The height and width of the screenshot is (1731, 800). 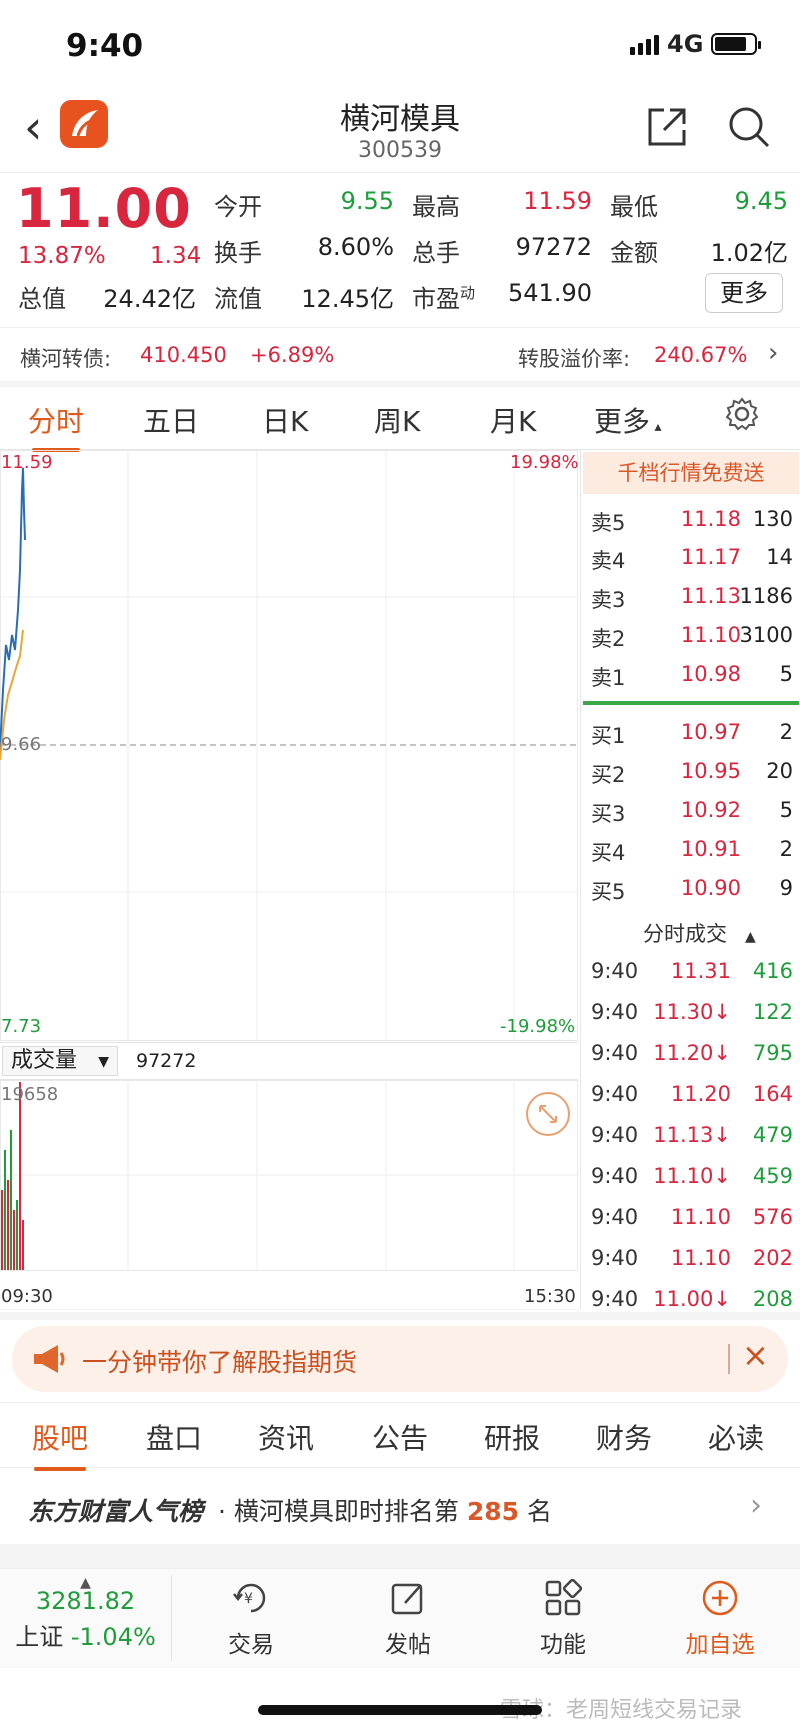 What do you see at coordinates (166, 1061) in the screenshot?
I see `volume-total: 97272` at bounding box center [166, 1061].